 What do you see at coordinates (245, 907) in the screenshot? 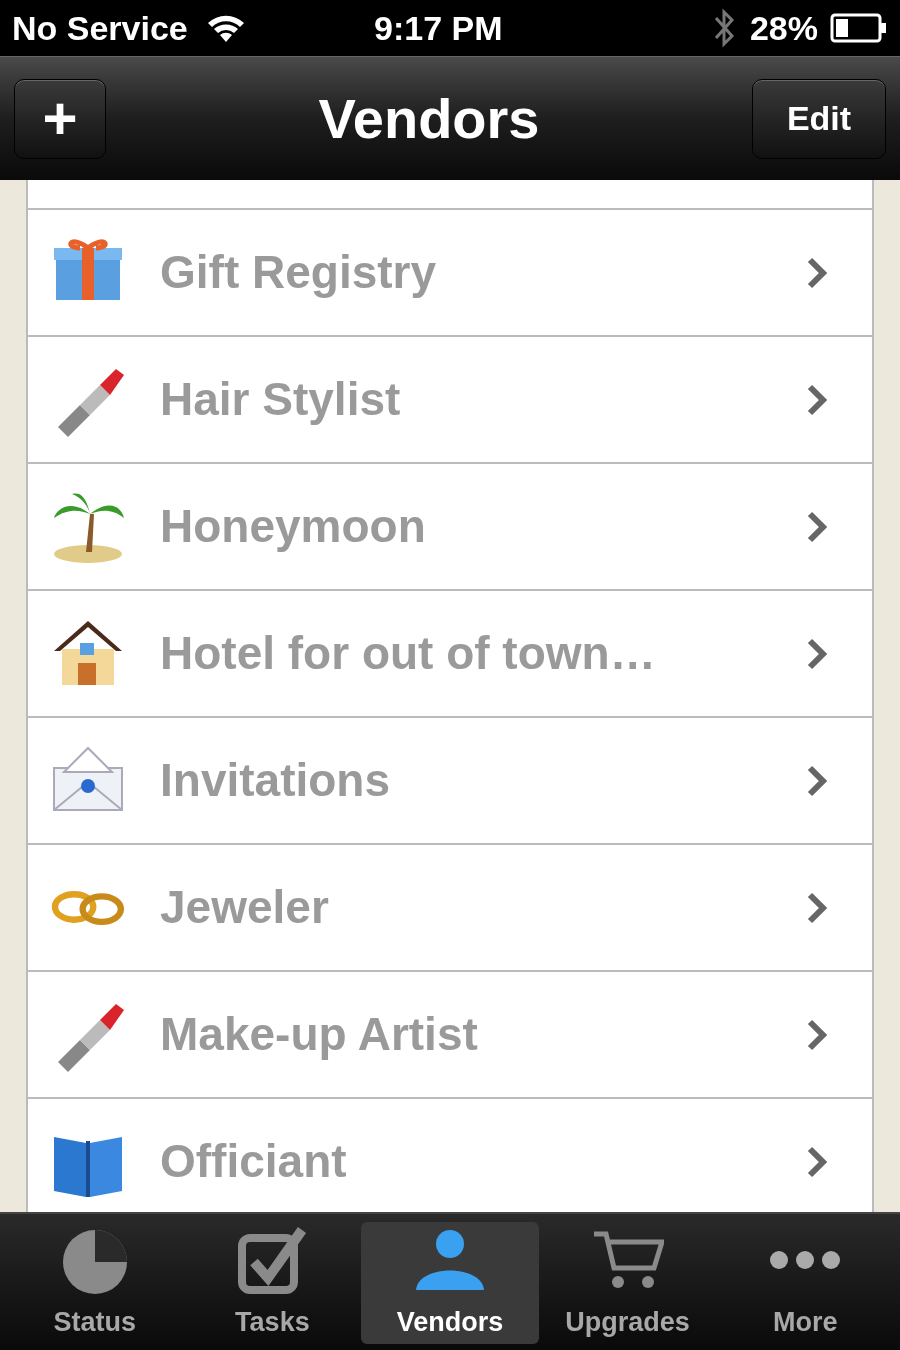
I see `vendor-name: Jeweler` at bounding box center [245, 907].